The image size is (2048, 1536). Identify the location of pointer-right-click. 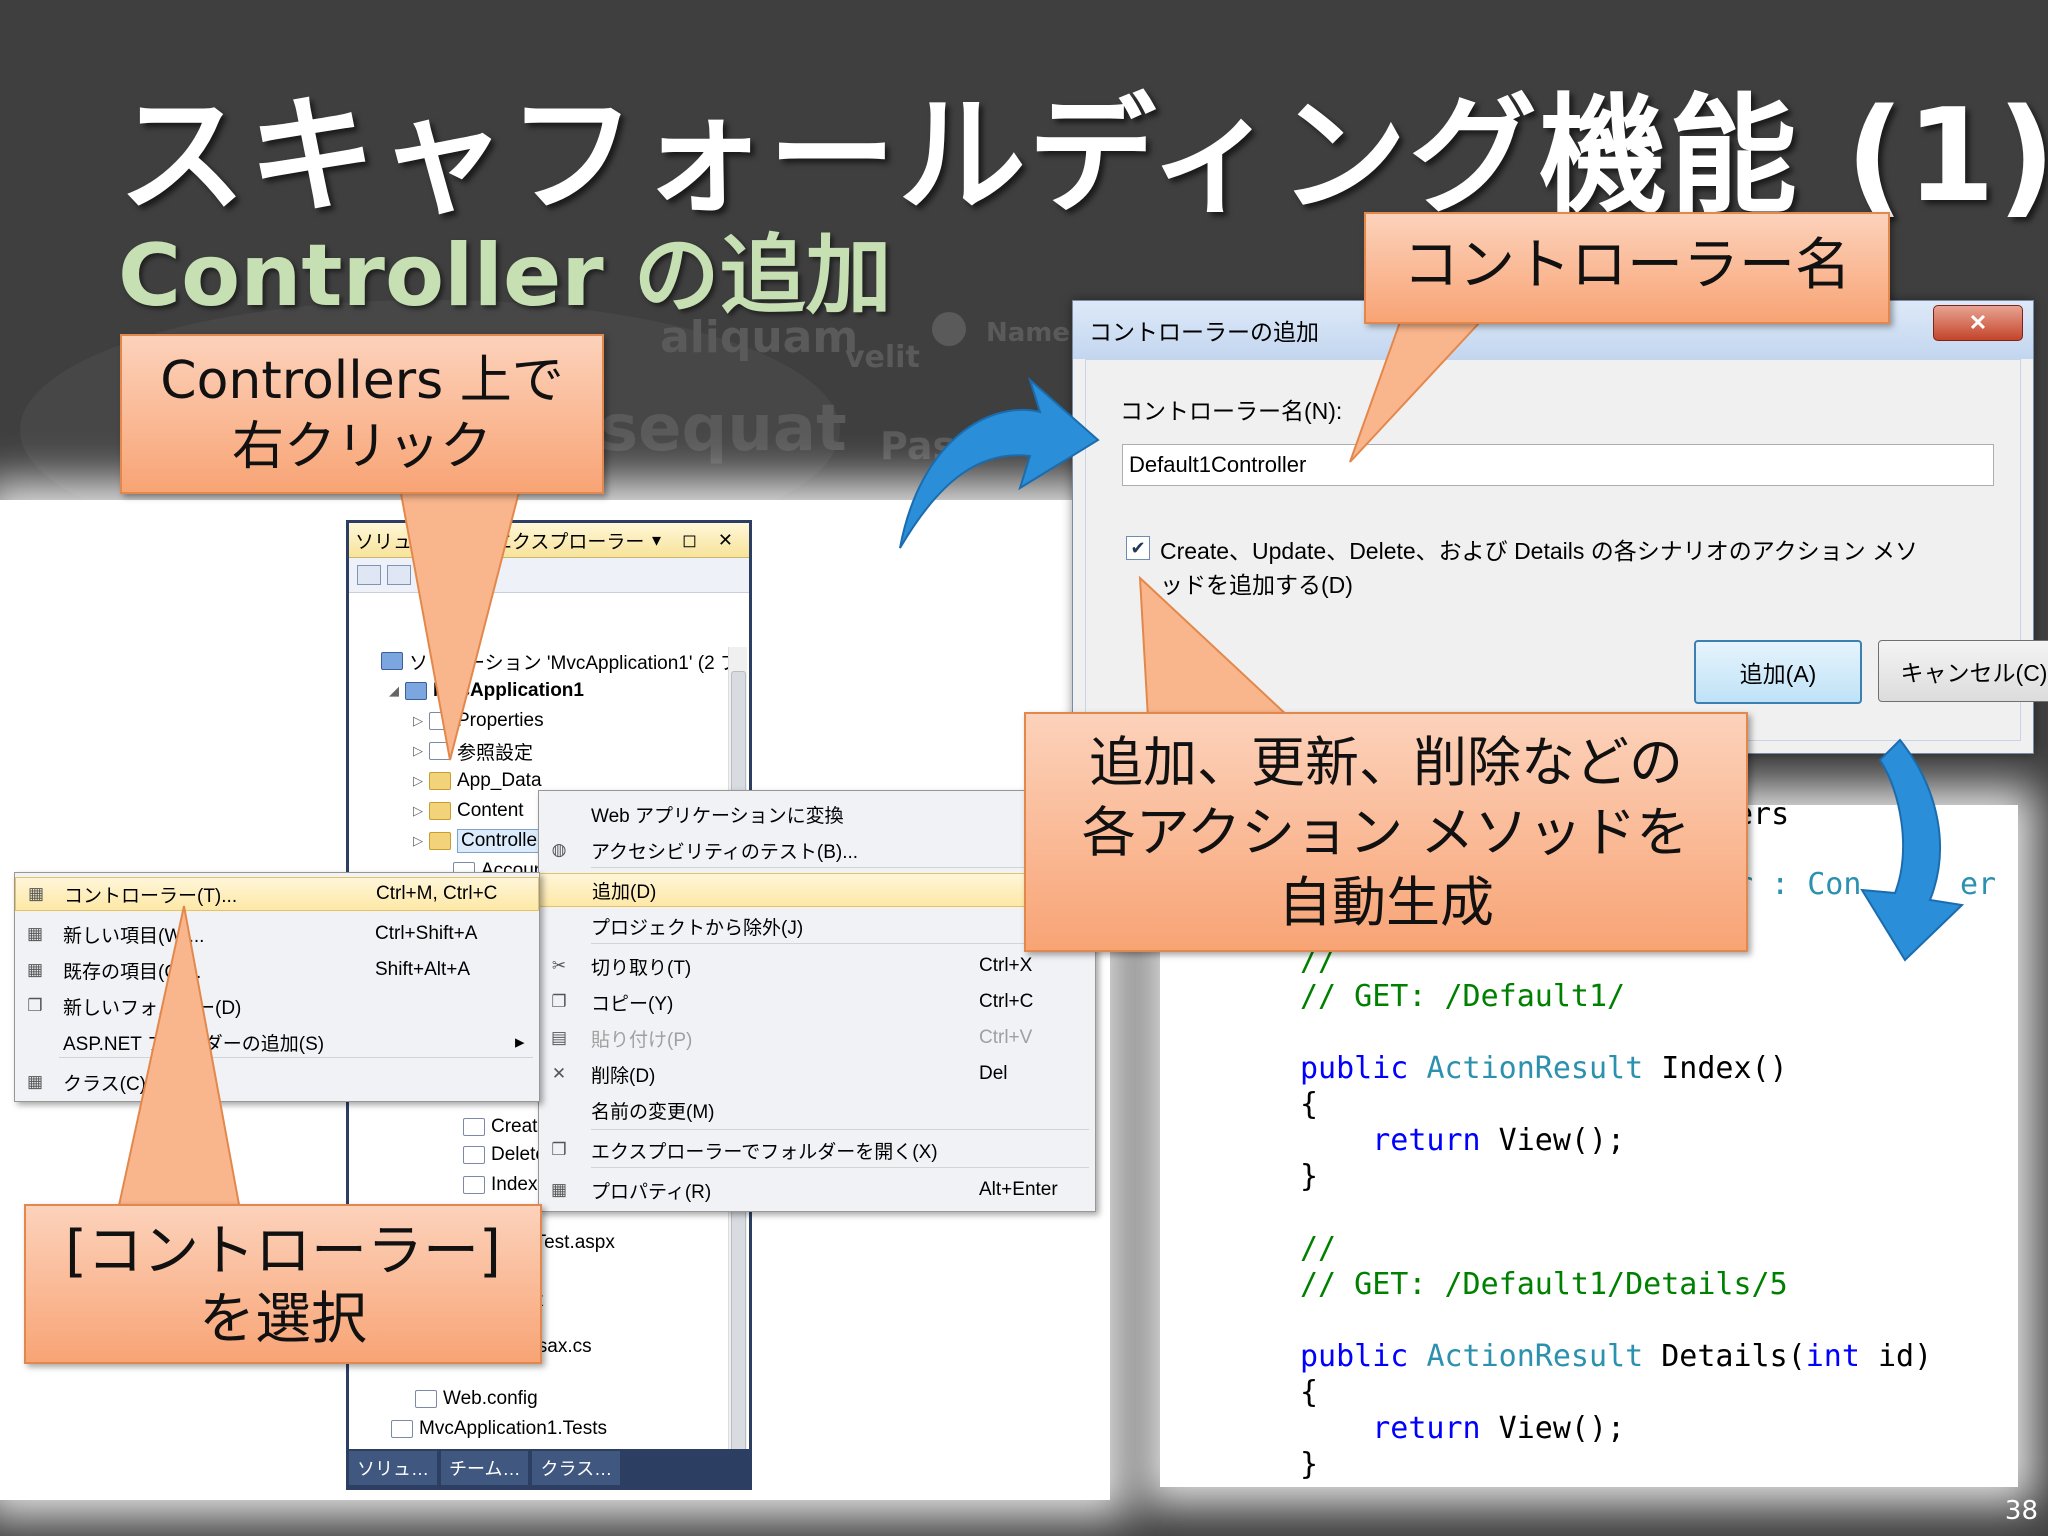
(460, 624).